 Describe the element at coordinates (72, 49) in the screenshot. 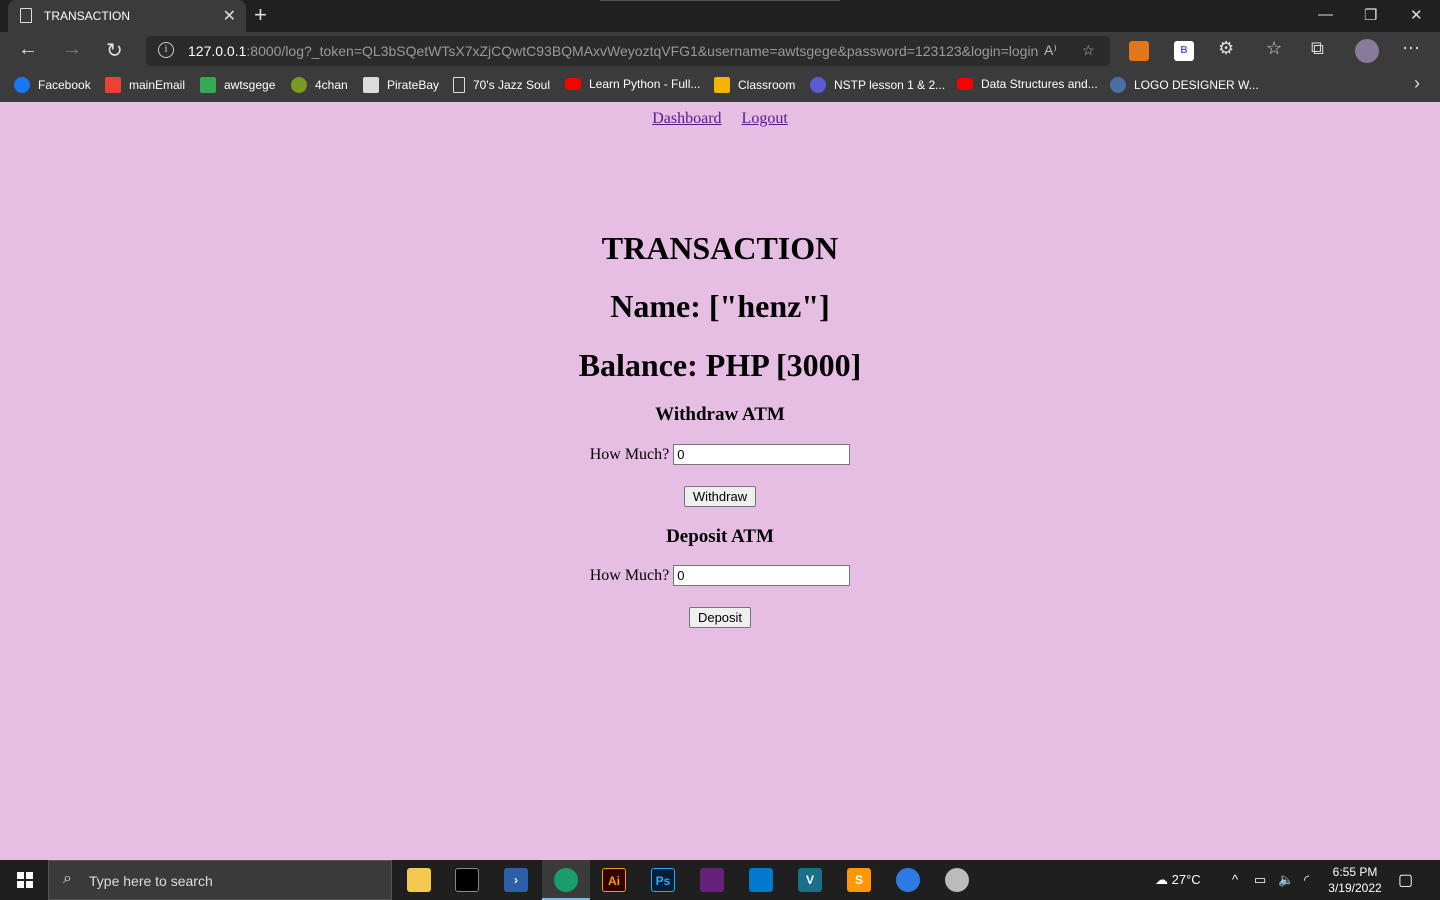

I see `forward-icon: →` at that location.